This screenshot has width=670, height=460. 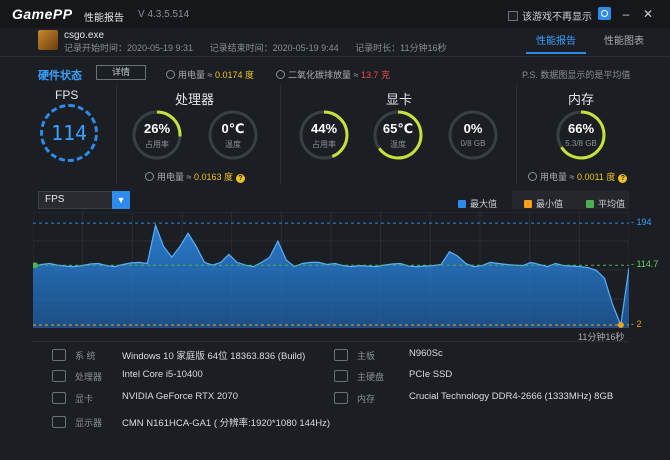 I want to click on avg-value-label: - 114.7, so click(x=645, y=264).